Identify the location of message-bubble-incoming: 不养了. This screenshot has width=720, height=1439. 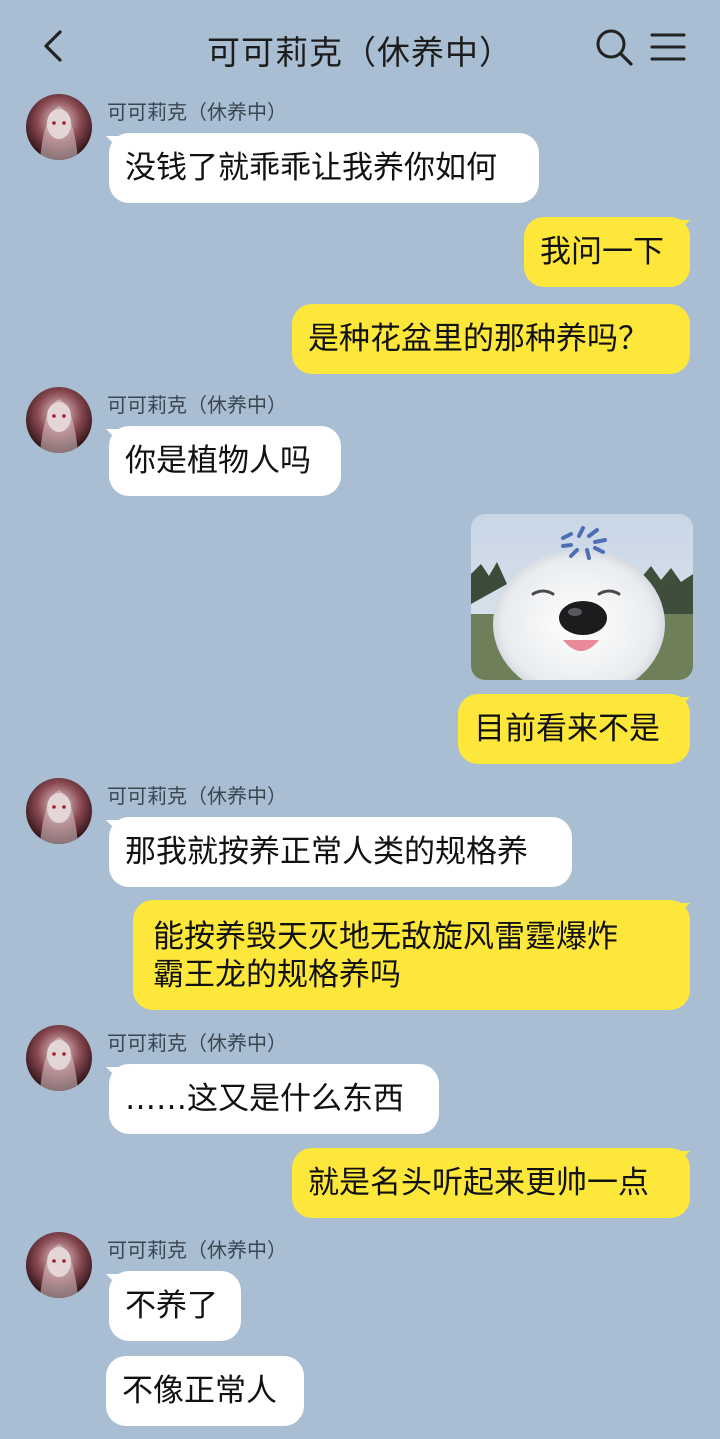
(175, 1306).